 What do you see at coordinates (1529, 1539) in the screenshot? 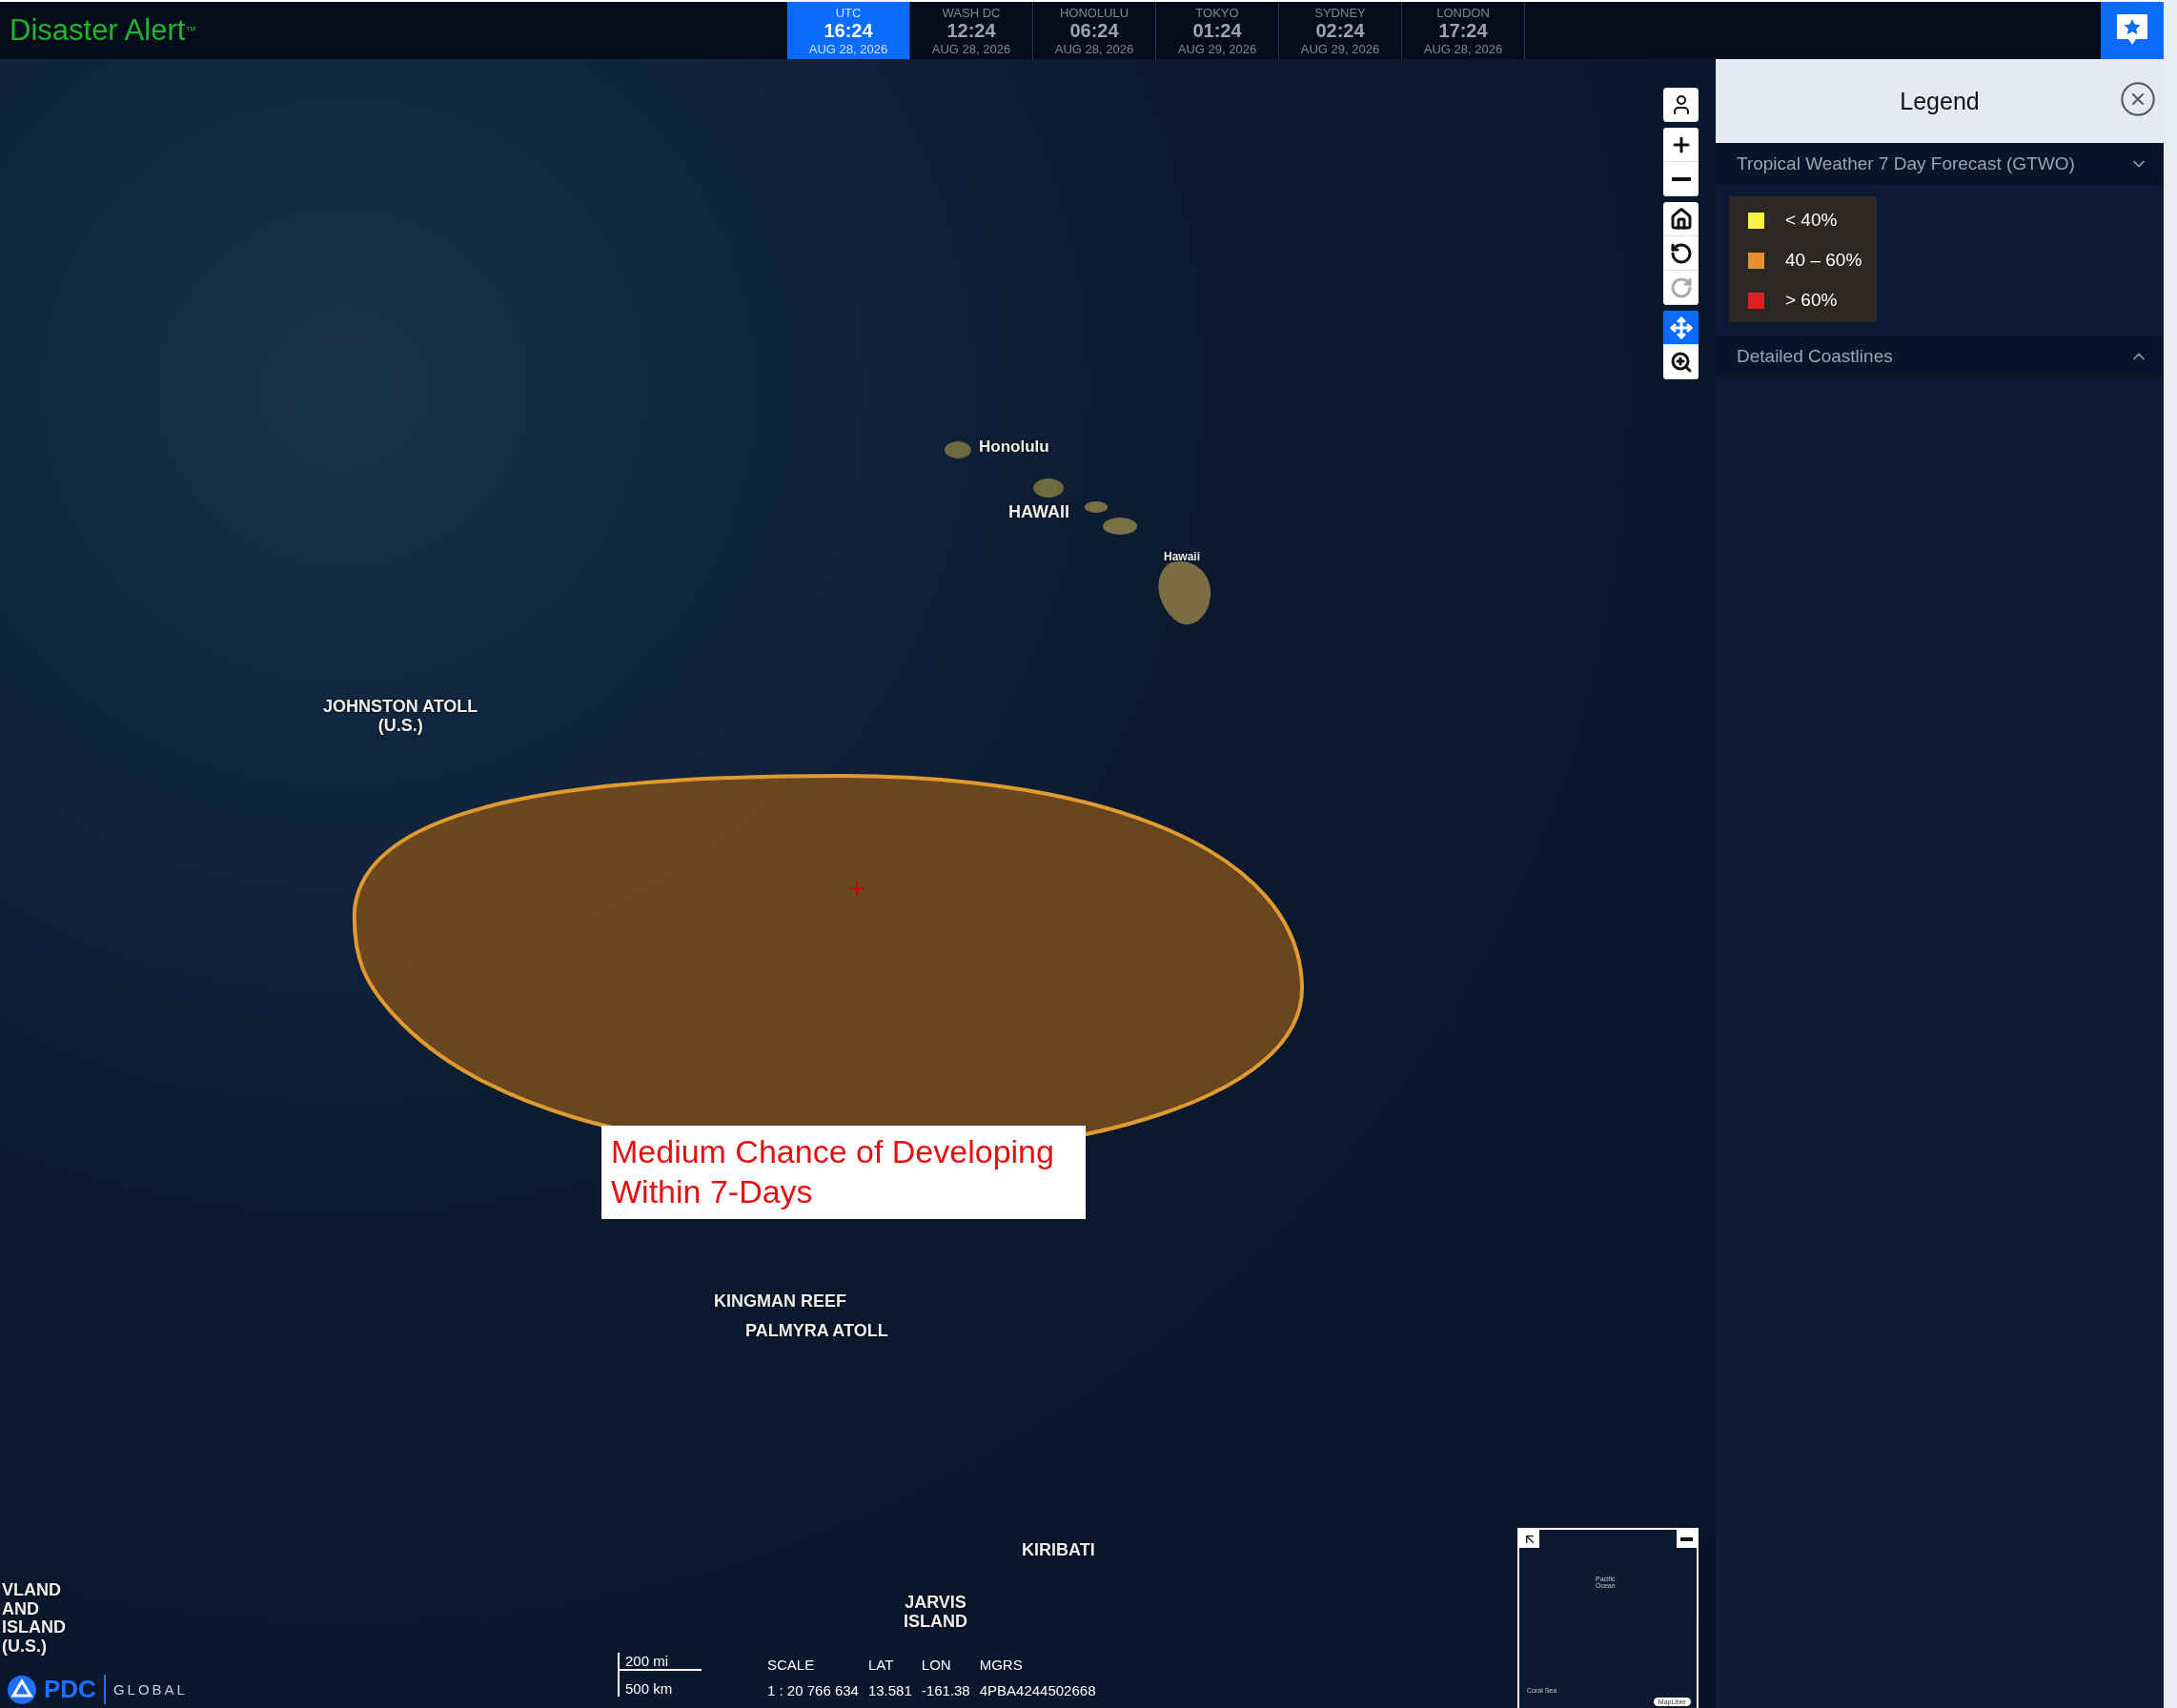
I see `expand-button` at bounding box center [1529, 1539].